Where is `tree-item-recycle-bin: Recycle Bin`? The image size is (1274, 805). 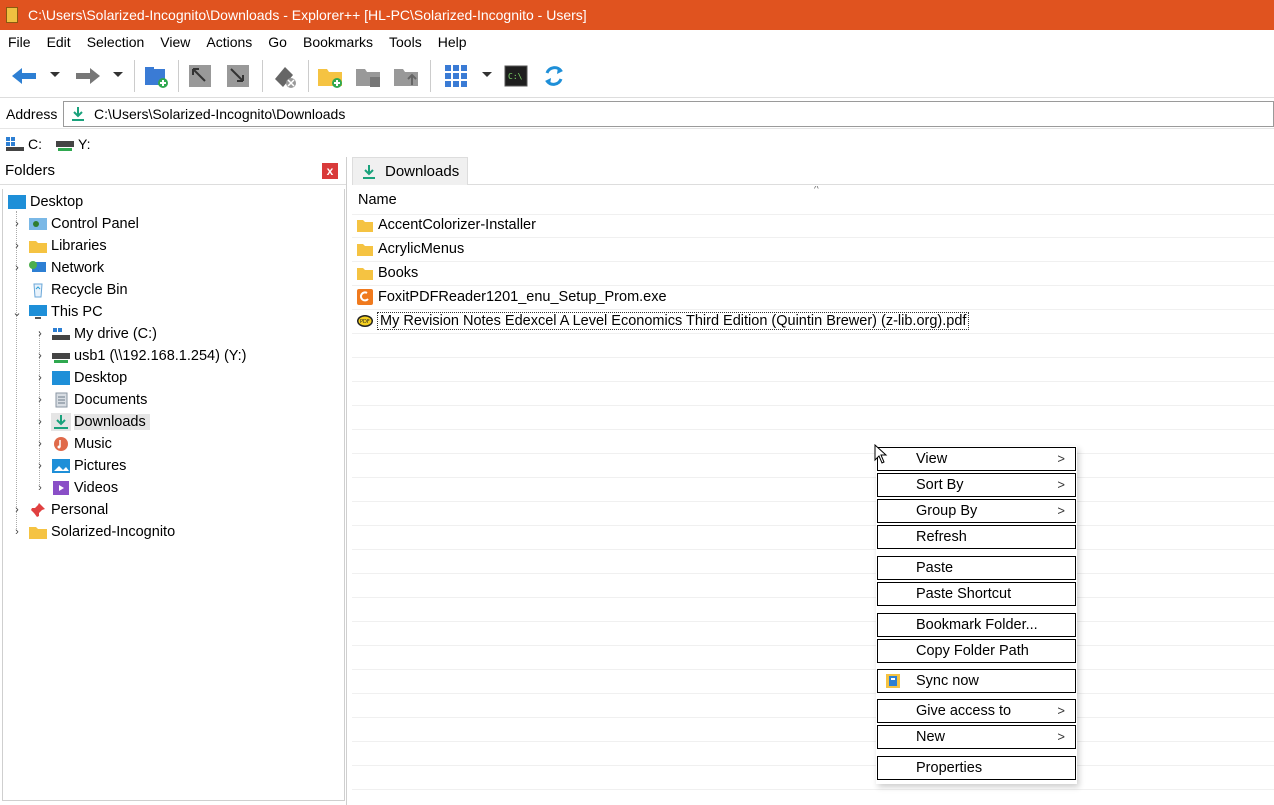 tree-item-recycle-bin: Recycle Bin is located at coordinates (78, 290).